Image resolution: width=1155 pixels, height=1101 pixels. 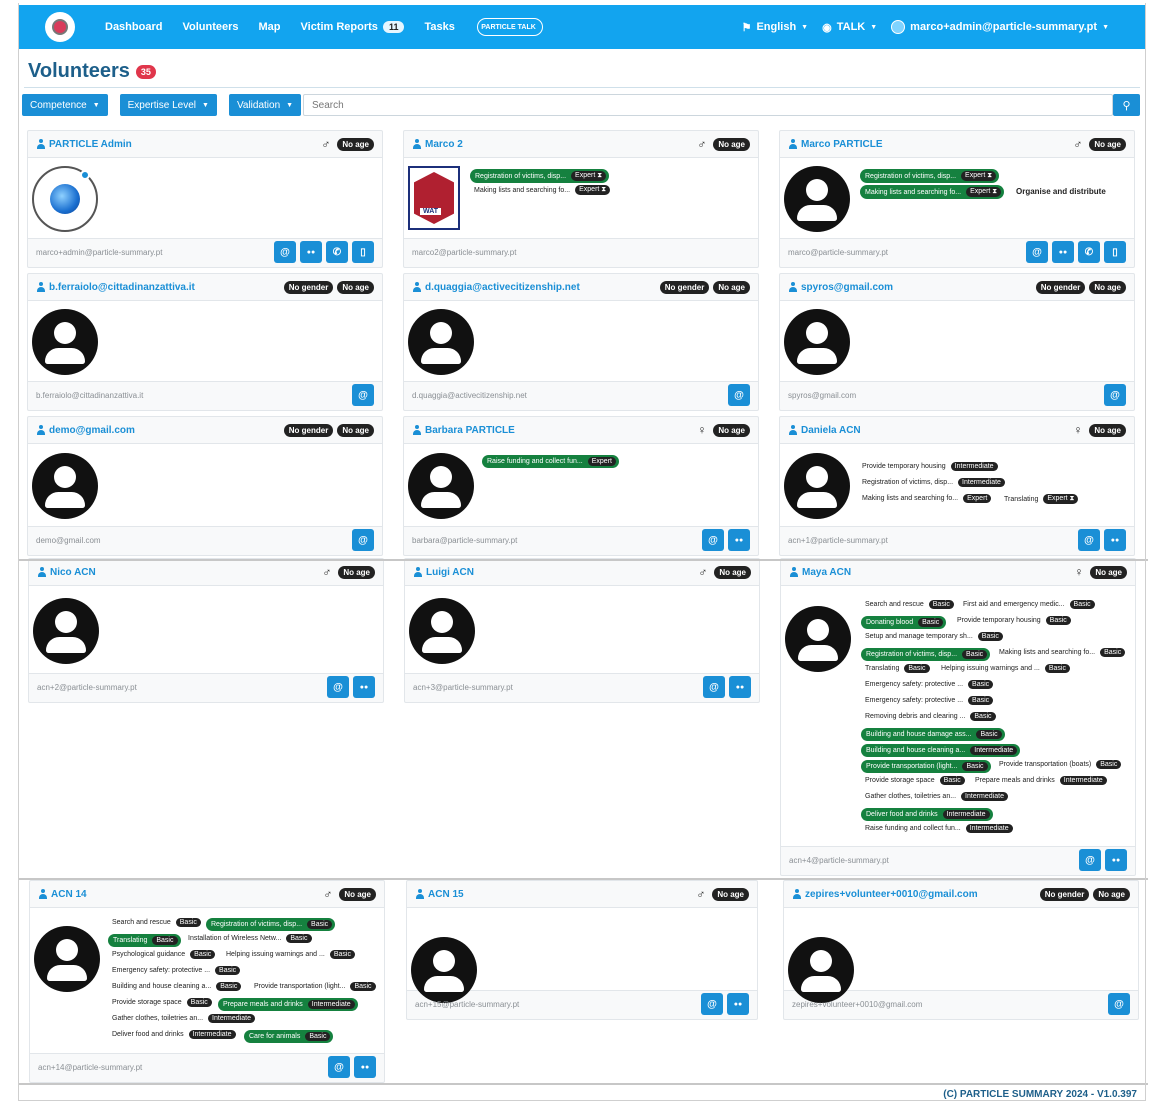 What do you see at coordinates (1126, 105) in the screenshot?
I see `search-button: ⚲` at bounding box center [1126, 105].